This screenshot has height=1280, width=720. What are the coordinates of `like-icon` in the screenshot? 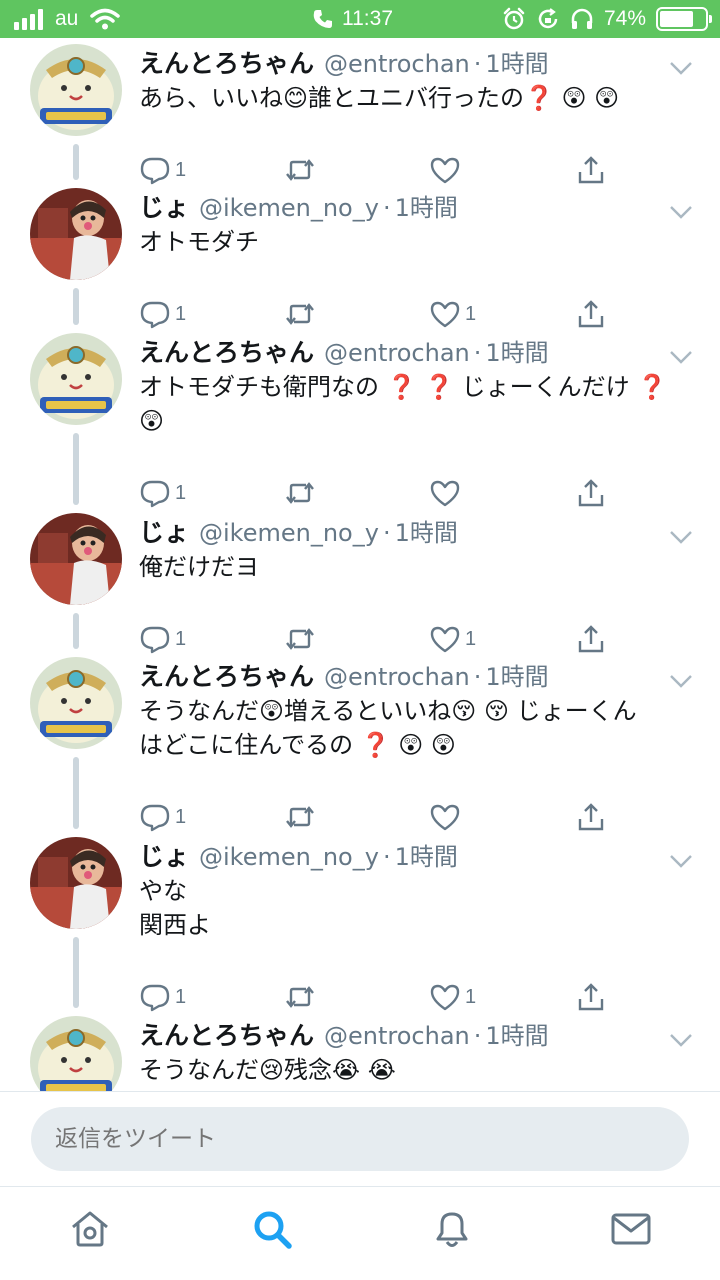 It's located at (445, 170).